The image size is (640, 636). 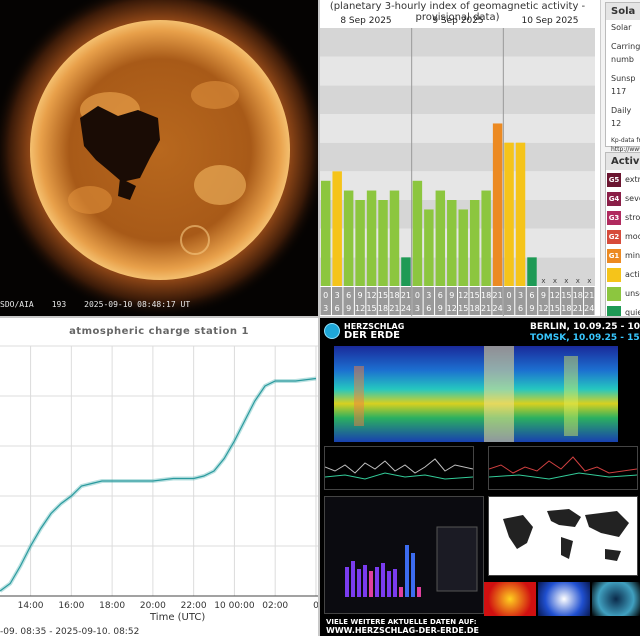 What do you see at coordinates (585, 327) in the screenshot?
I see `berlin-time: BERLIN, 10.09.25 - 10:55` at bounding box center [585, 327].